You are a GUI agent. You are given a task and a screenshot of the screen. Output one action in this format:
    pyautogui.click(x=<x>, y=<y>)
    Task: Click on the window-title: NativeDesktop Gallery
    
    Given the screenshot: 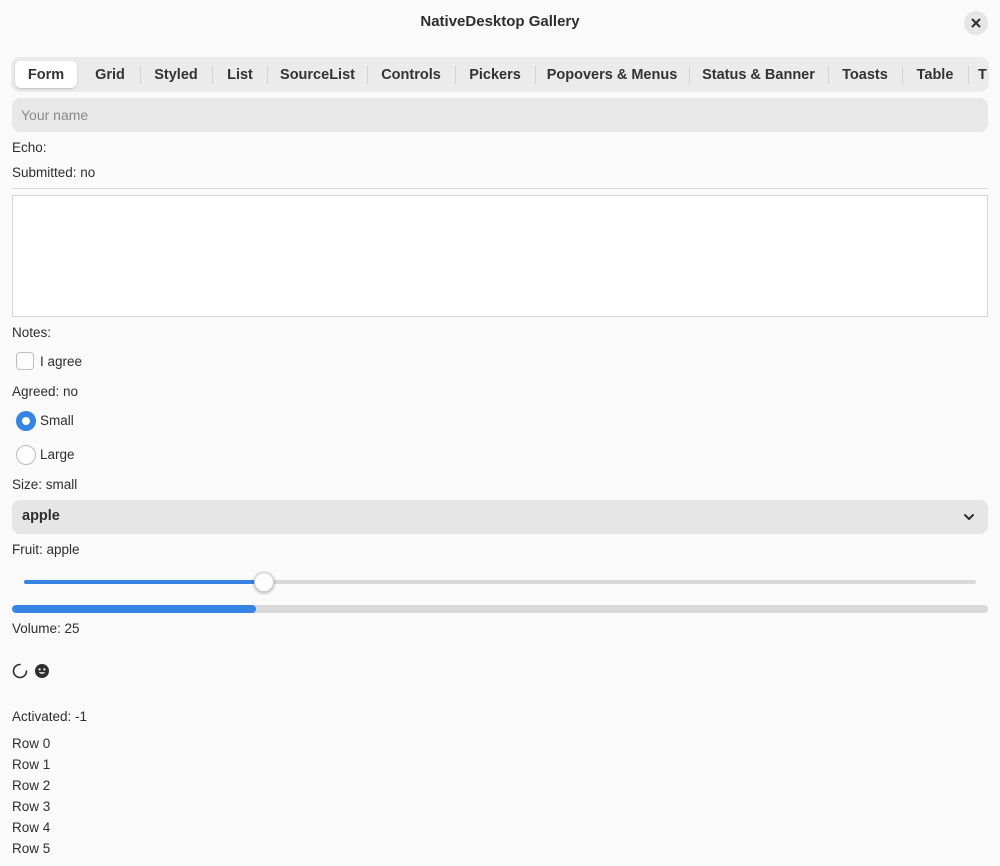 What is the action you would take?
    pyautogui.click(x=500, y=21)
    